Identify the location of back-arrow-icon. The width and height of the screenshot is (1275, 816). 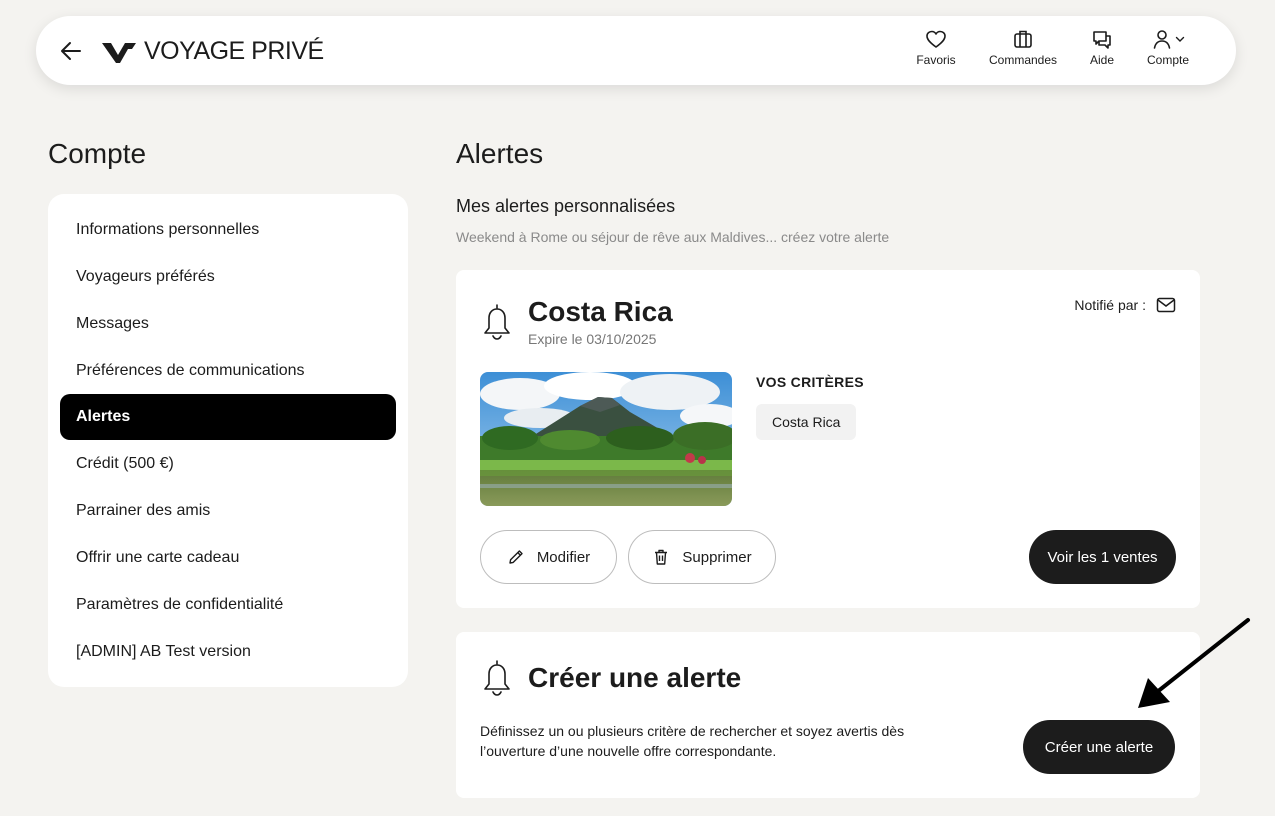
(71, 51).